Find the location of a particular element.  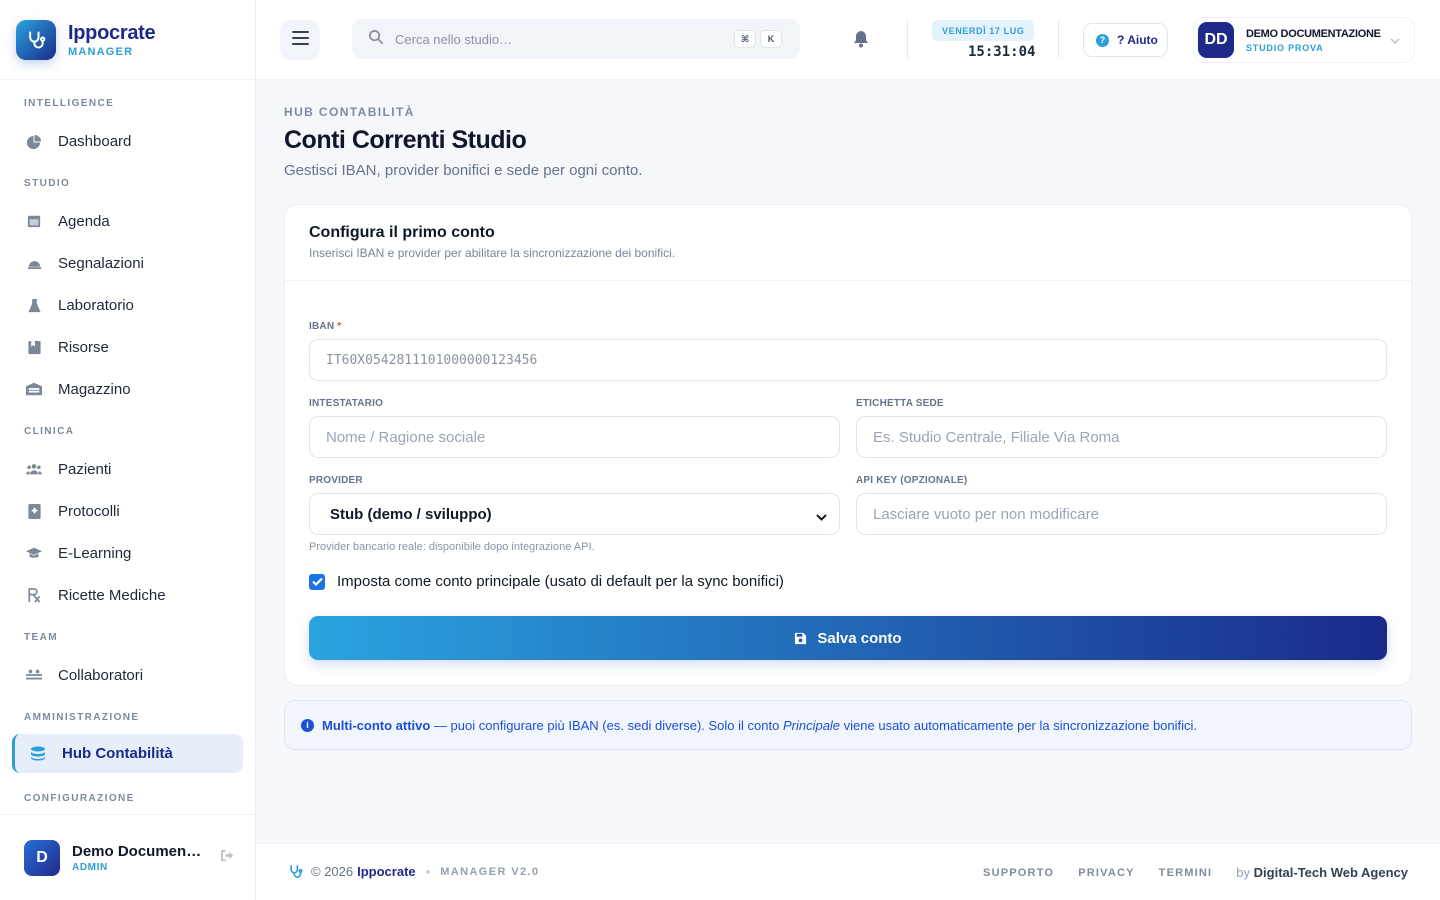

sidebar-item-elearning: E-Learning is located at coordinates (127, 553).